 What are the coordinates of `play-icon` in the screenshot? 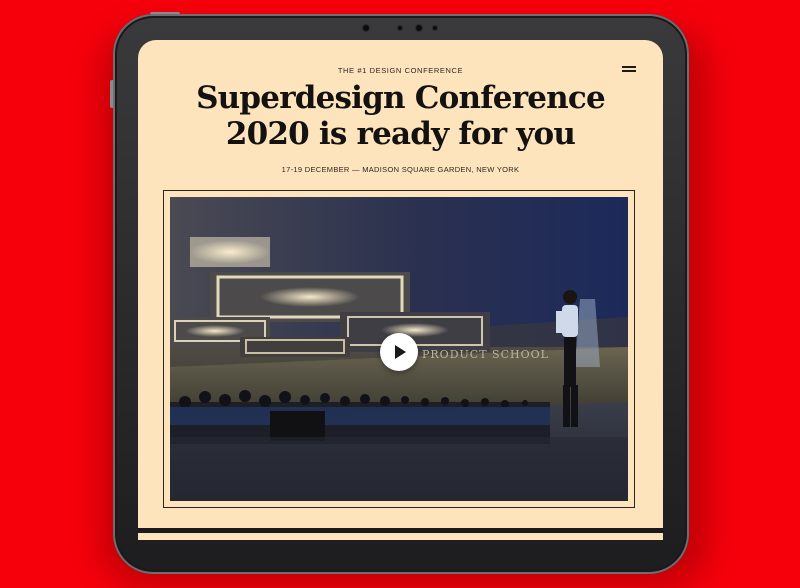 It's located at (400, 352).